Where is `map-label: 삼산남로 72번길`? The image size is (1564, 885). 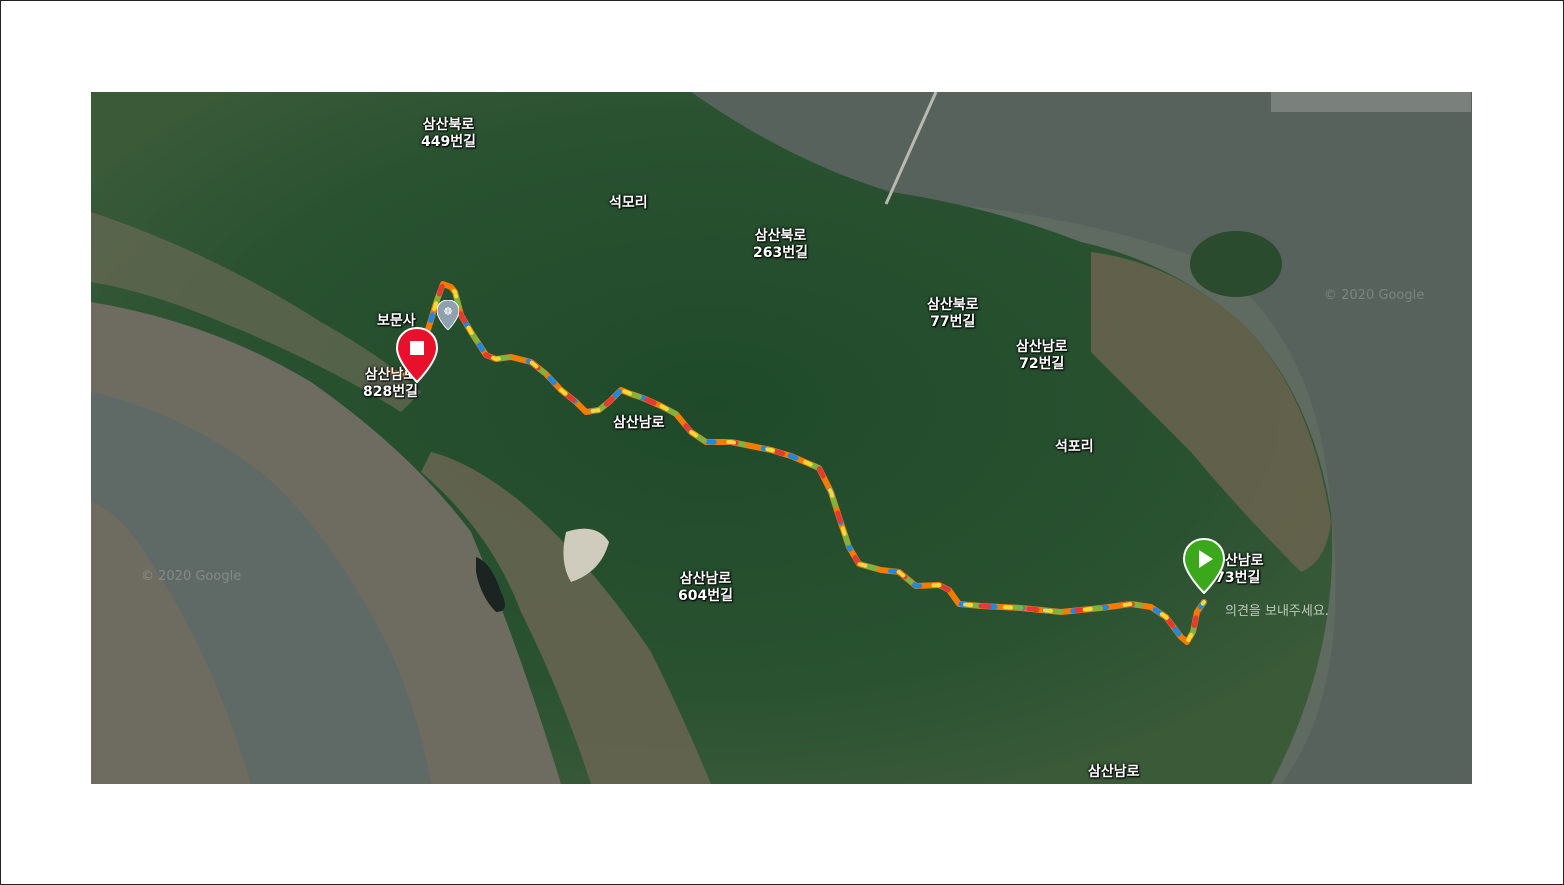 map-label: 삼산남로 72번길 is located at coordinates (1042, 356).